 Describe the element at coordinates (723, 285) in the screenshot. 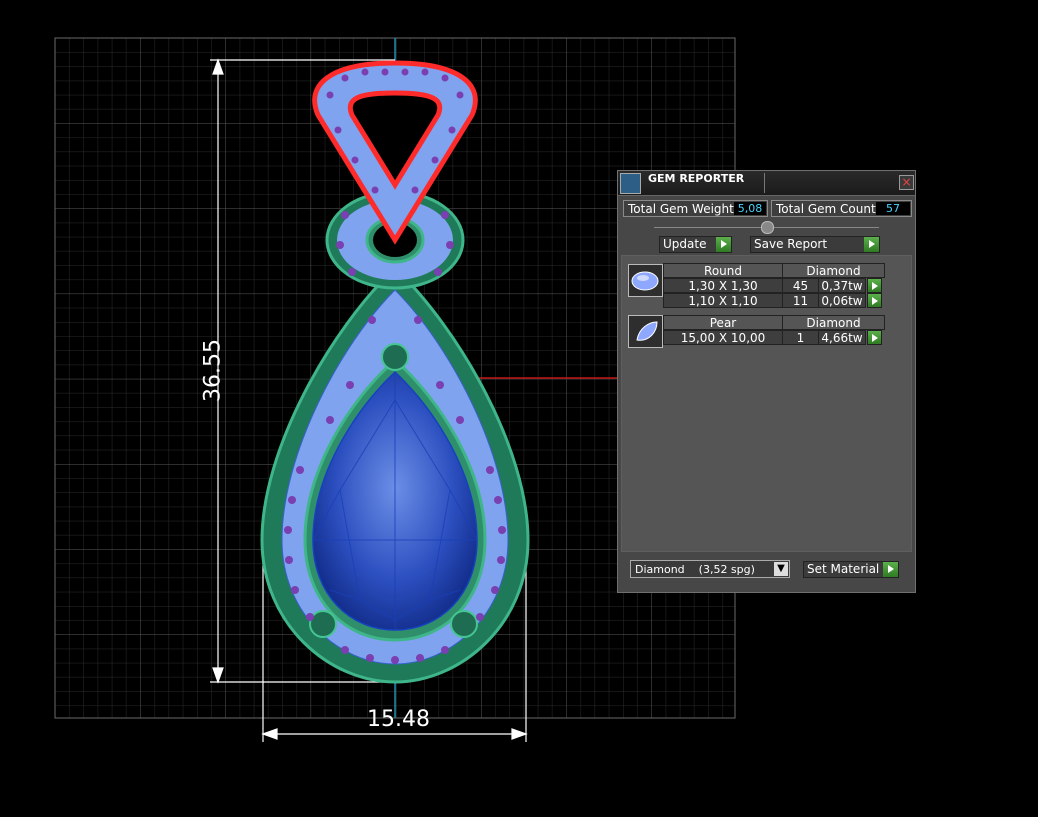

I see `gem-size: 1,30 X 1,30` at that location.